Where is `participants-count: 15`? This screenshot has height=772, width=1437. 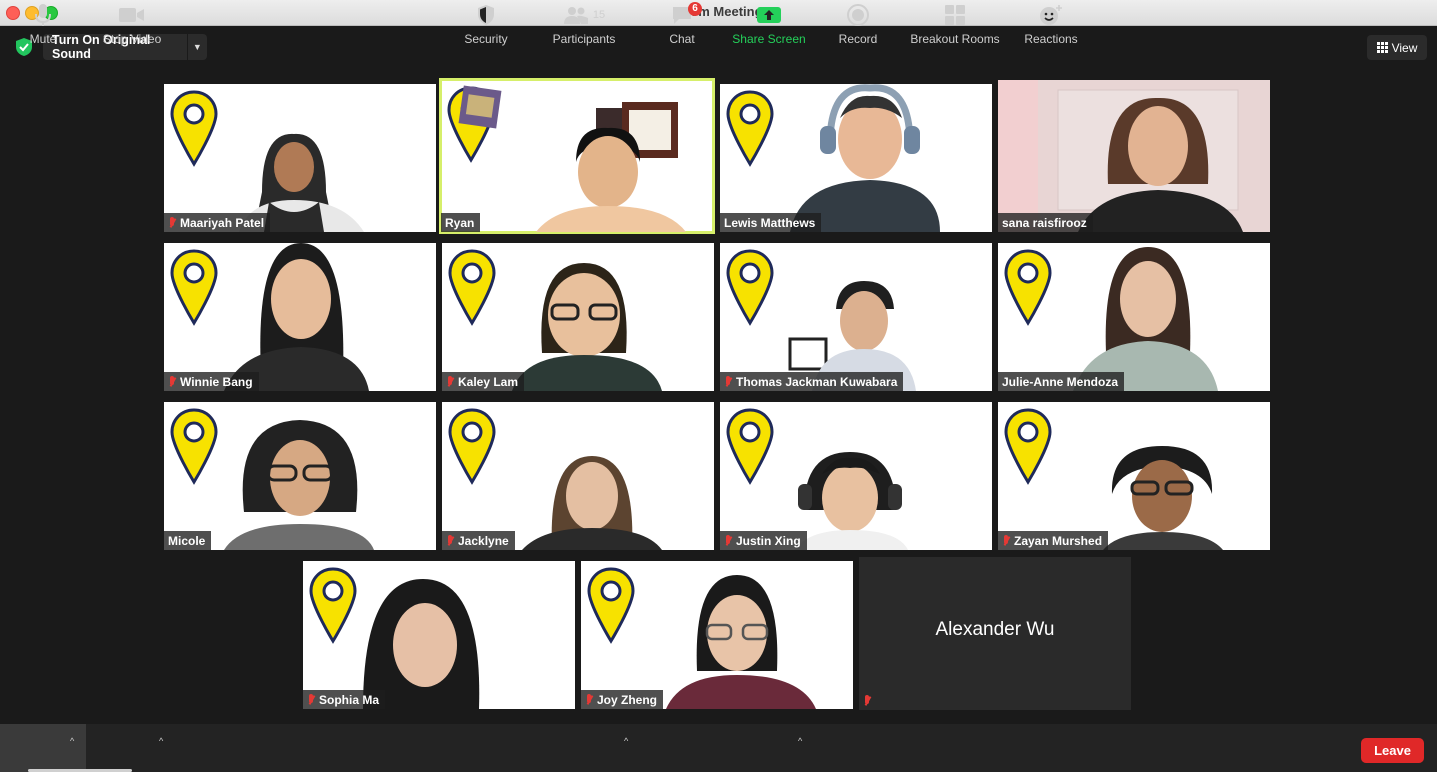 participants-count: 15 is located at coordinates (599, 15).